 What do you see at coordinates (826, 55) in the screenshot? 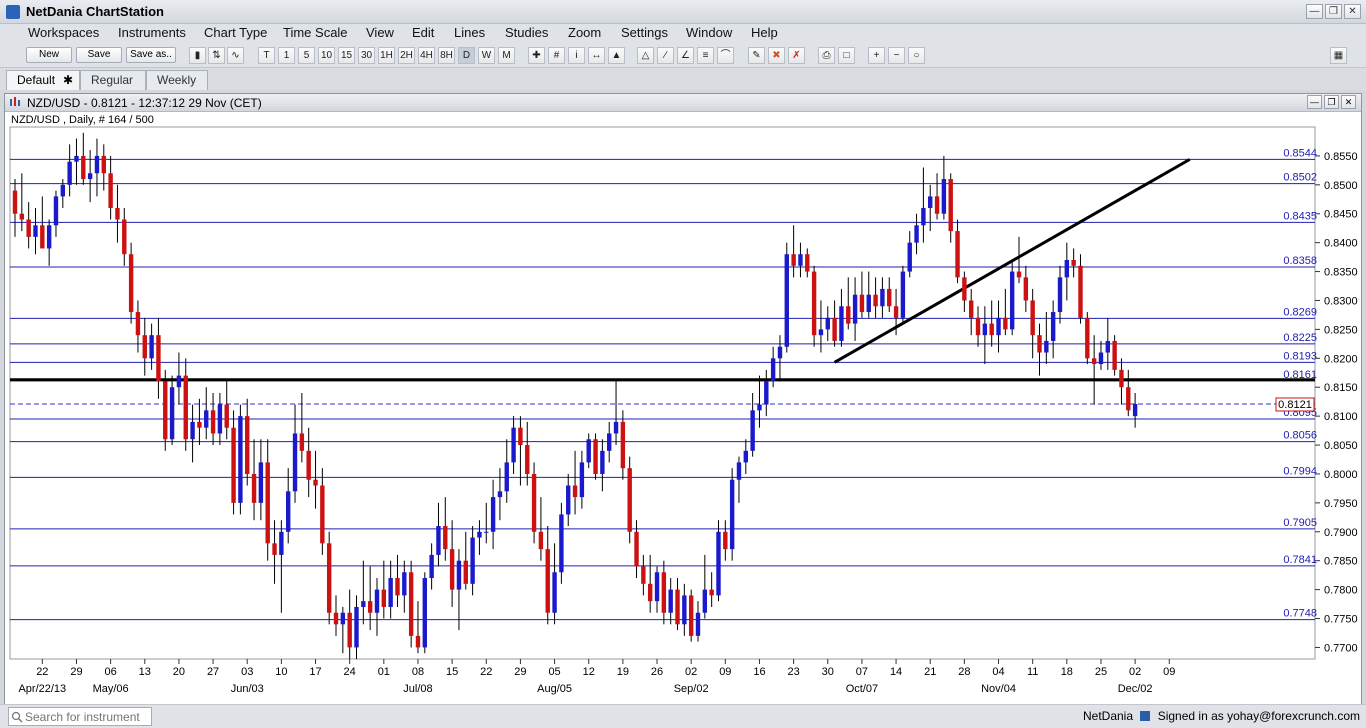
I see `print-icon: ⎙` at bounding box center [826, 55].